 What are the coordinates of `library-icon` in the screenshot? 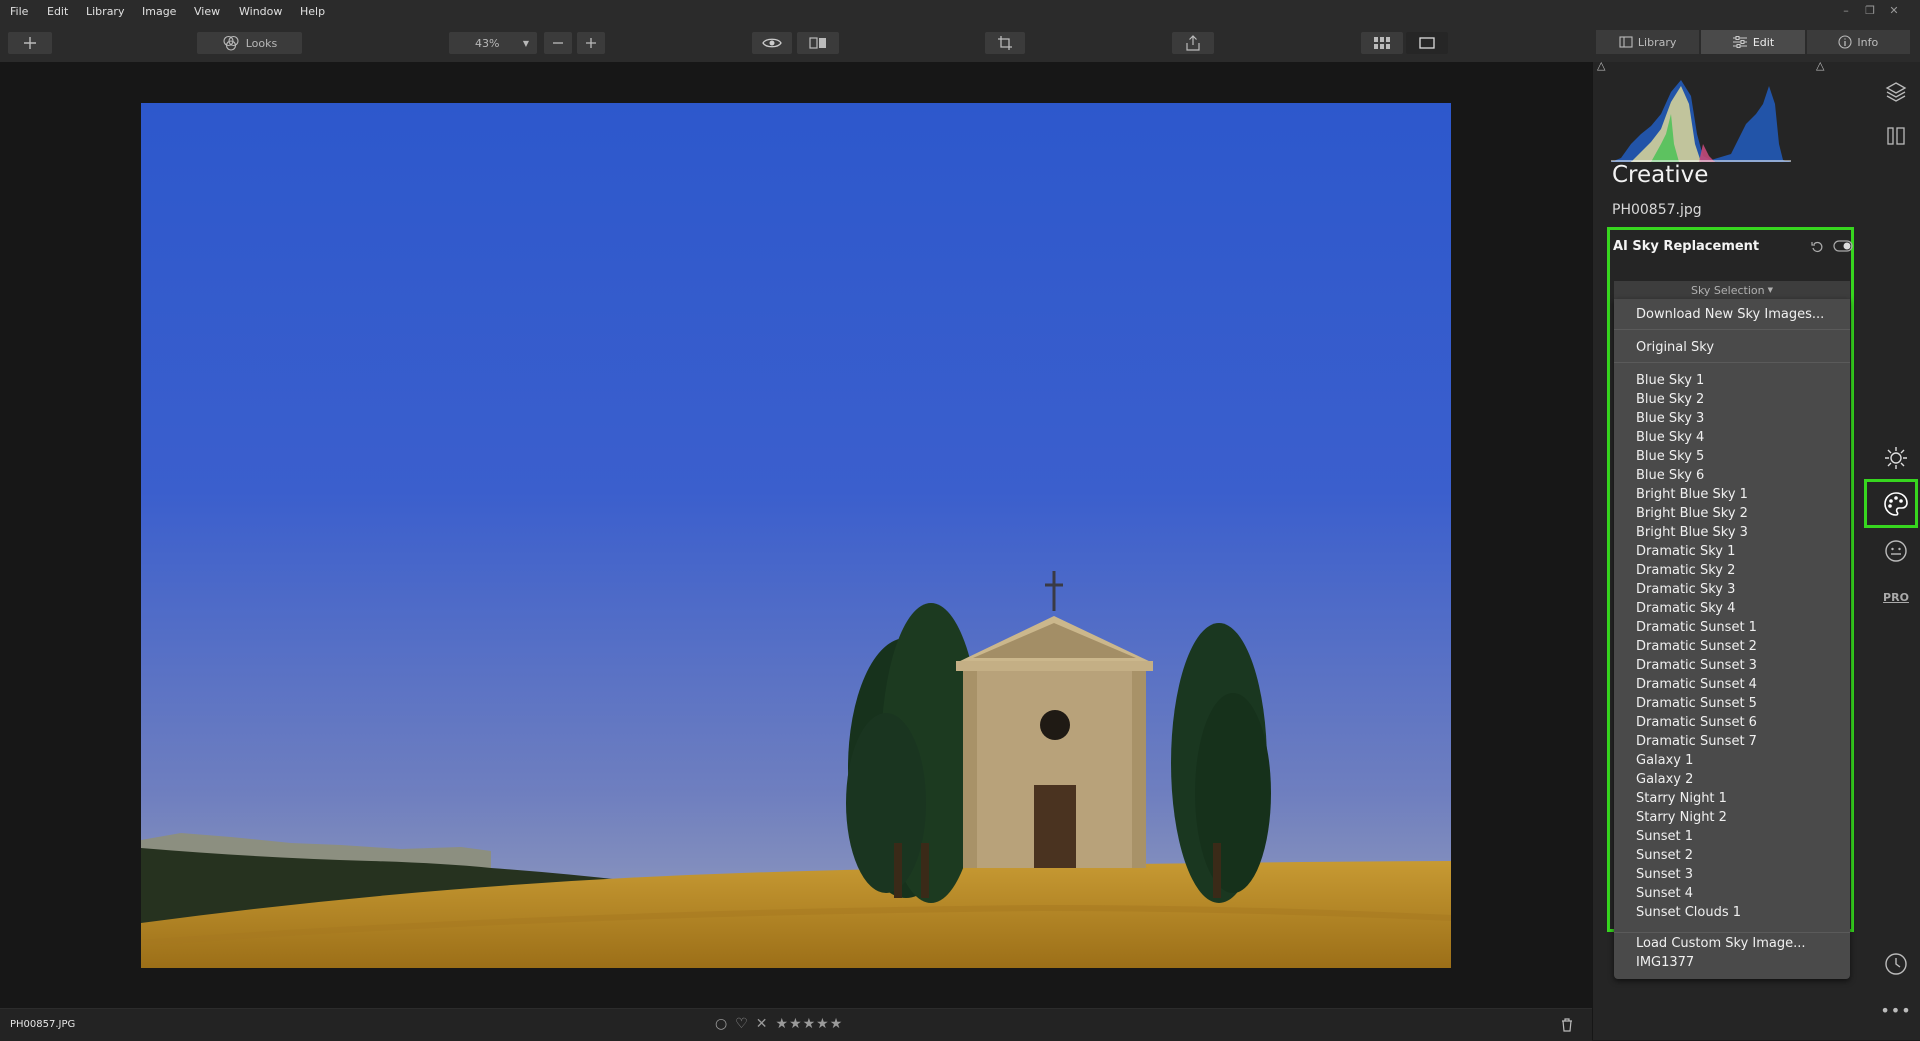 It's located at (1626, 42).